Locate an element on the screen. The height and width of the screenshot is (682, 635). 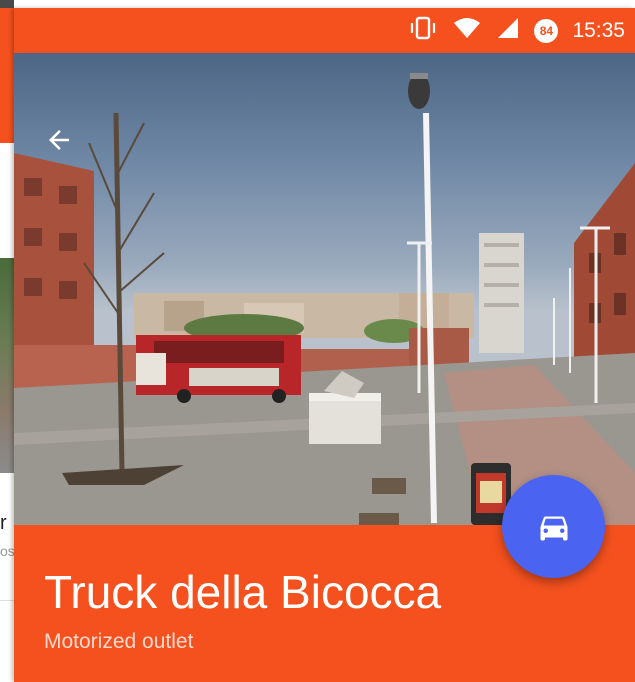
directions-button is located at coordinates (553, 526).